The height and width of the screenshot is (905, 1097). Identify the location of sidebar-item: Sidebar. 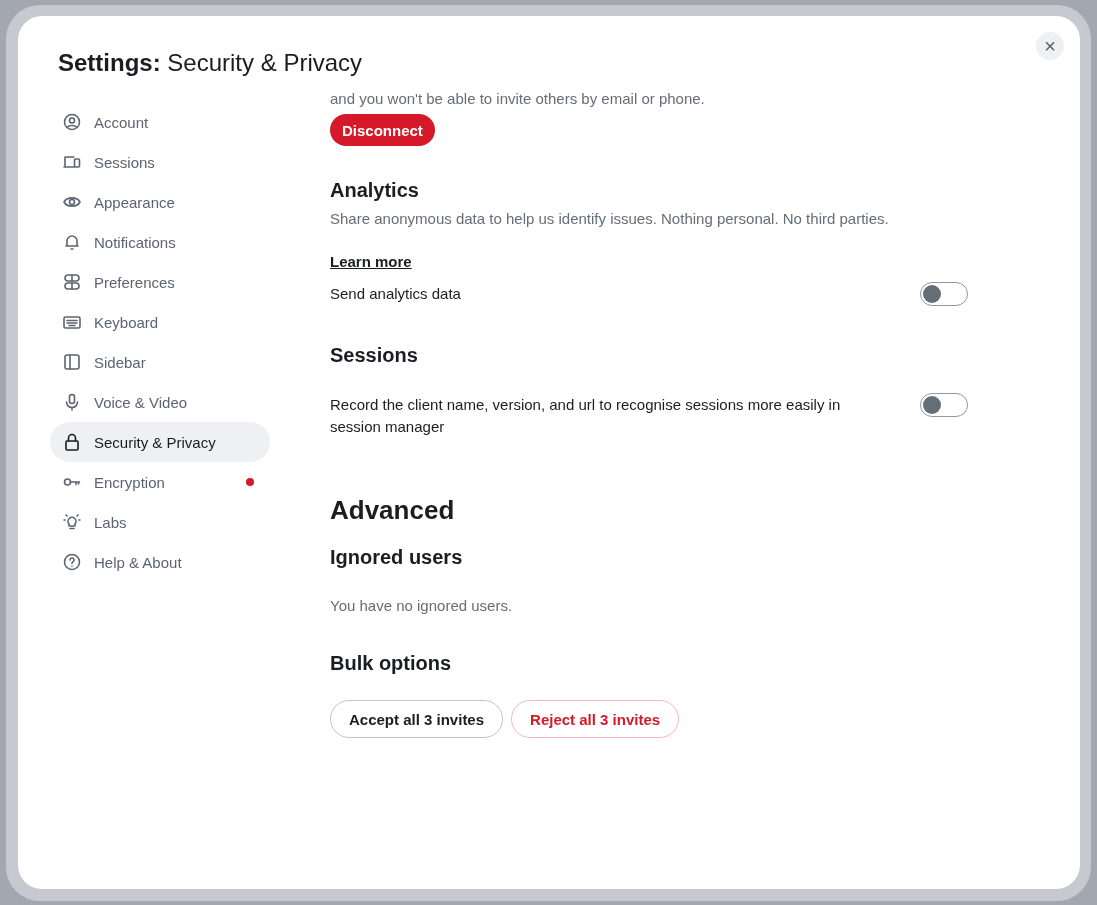
(160, 362).